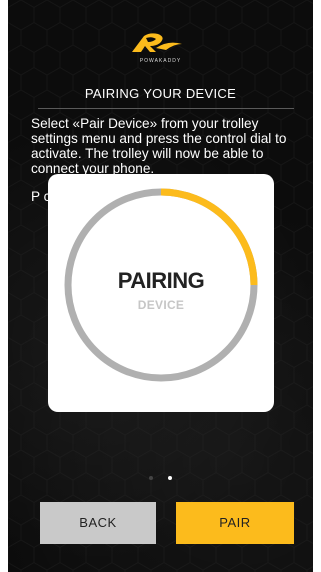  What do you see at coordinates (98, 523) in the screenshot?
I see `back-button: BACK` at bounding box center [98, 523].